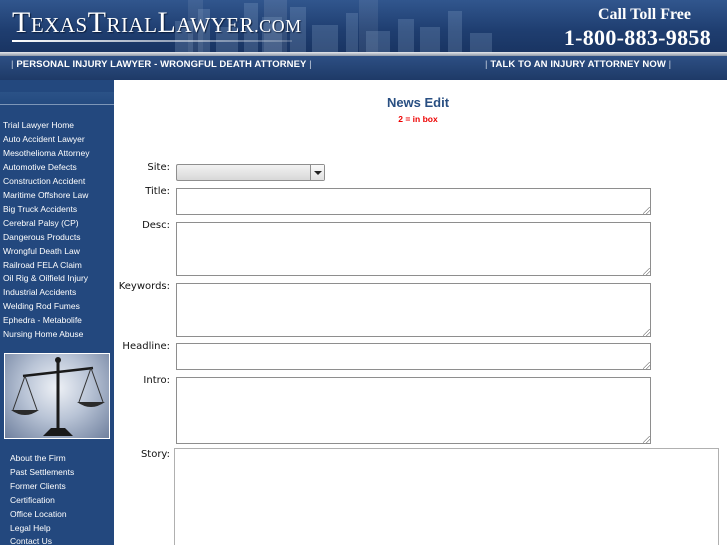  Describe the element at coordinates (44, 181) in the screenshot. I see `sidebar-link-construction-accident: Construction Accident` at that location.